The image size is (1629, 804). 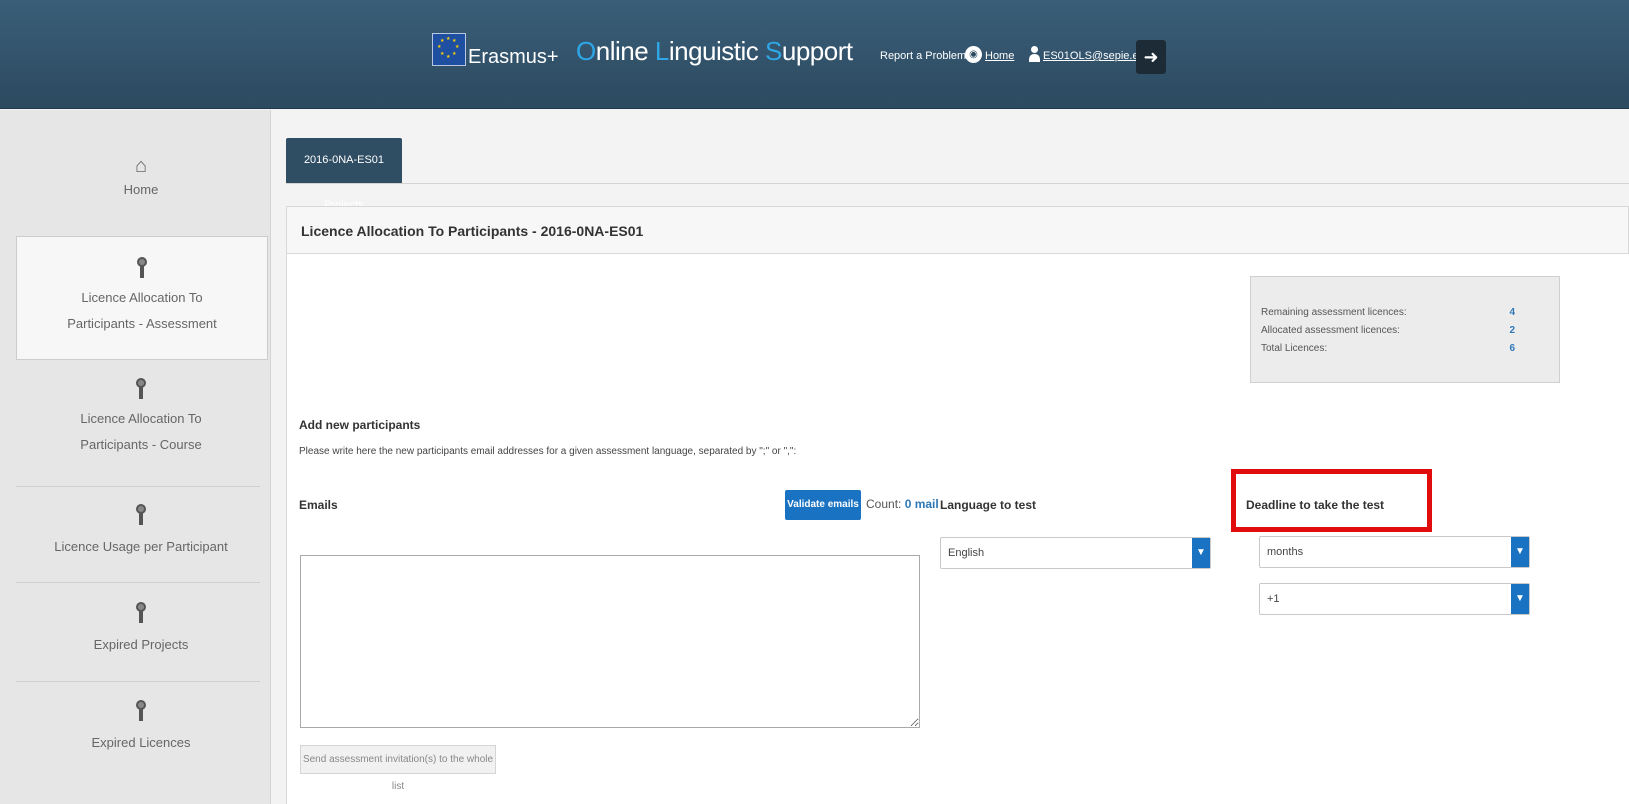 I want to click on stat-allocated: Allocated assessment licences: 2, so click(x=1406, y=330).